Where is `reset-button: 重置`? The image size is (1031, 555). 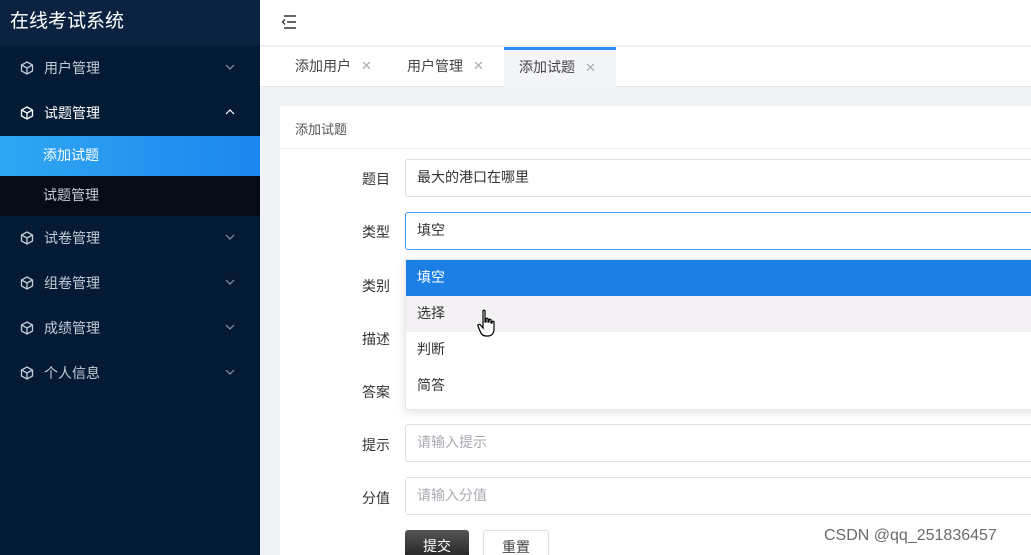 reset-button: 重置 is located at coordinates (516, 542).